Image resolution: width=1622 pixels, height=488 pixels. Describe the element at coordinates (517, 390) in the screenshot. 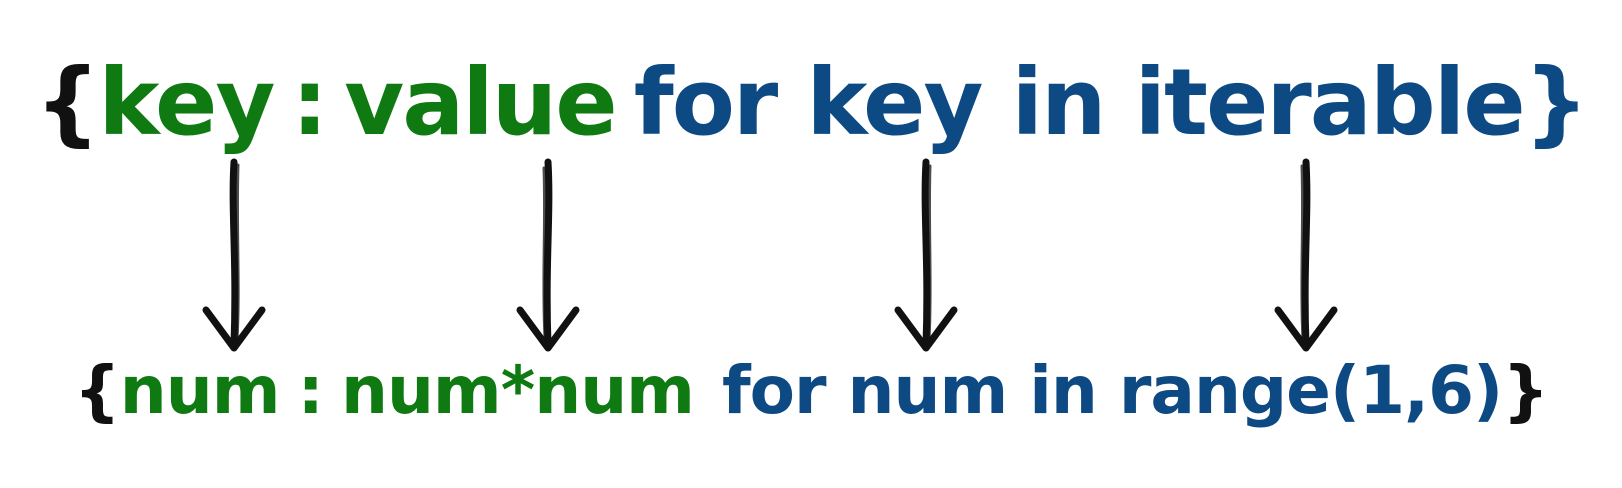

I see `example-value: num*num` at that location.